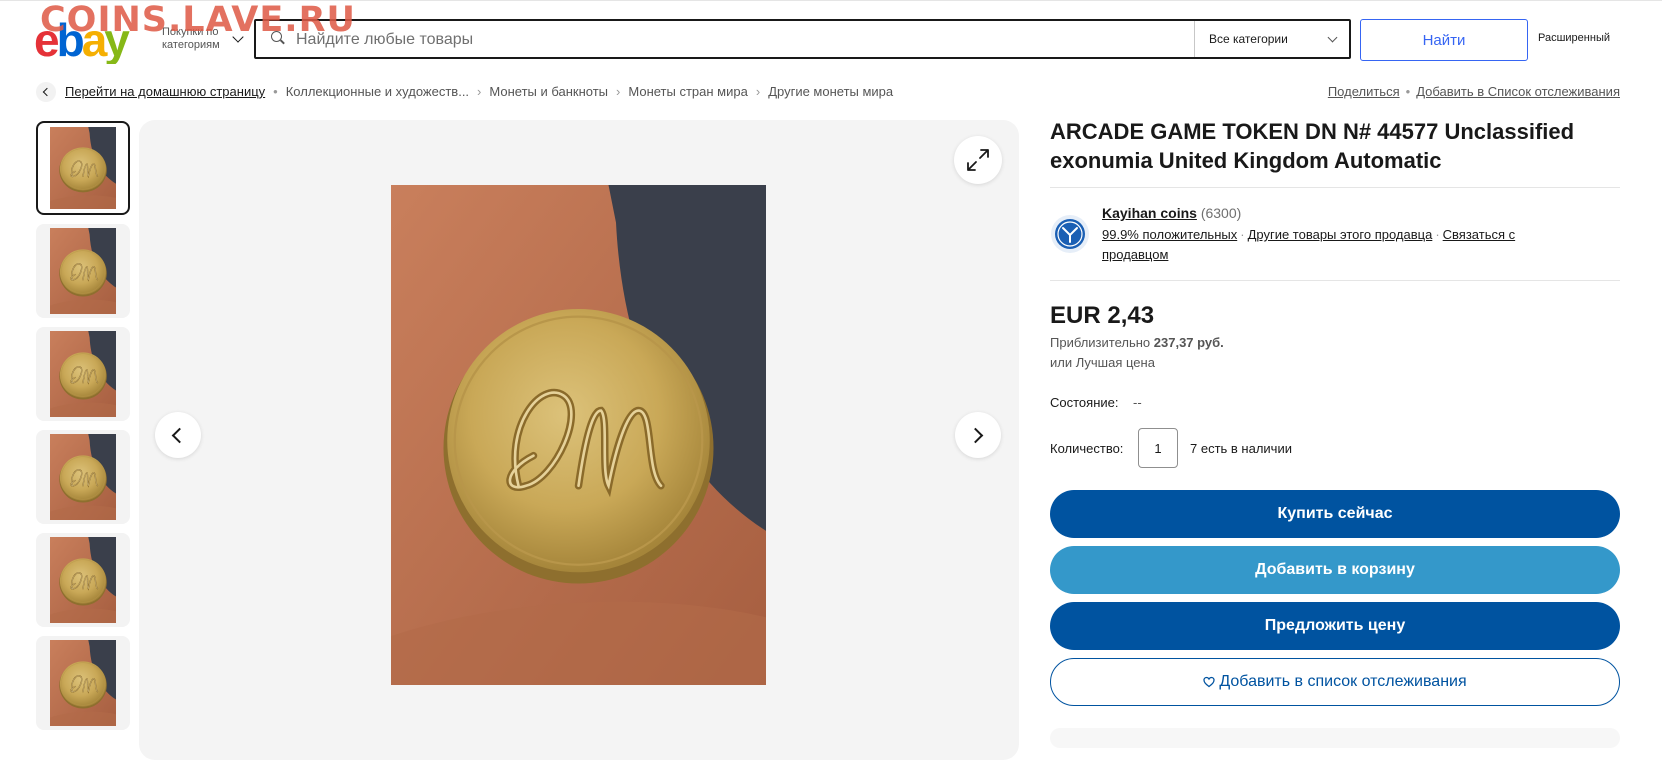  Describe the element at coordinates (1444, 40) in the screenshot. I see `search-button: Найти` at that location.